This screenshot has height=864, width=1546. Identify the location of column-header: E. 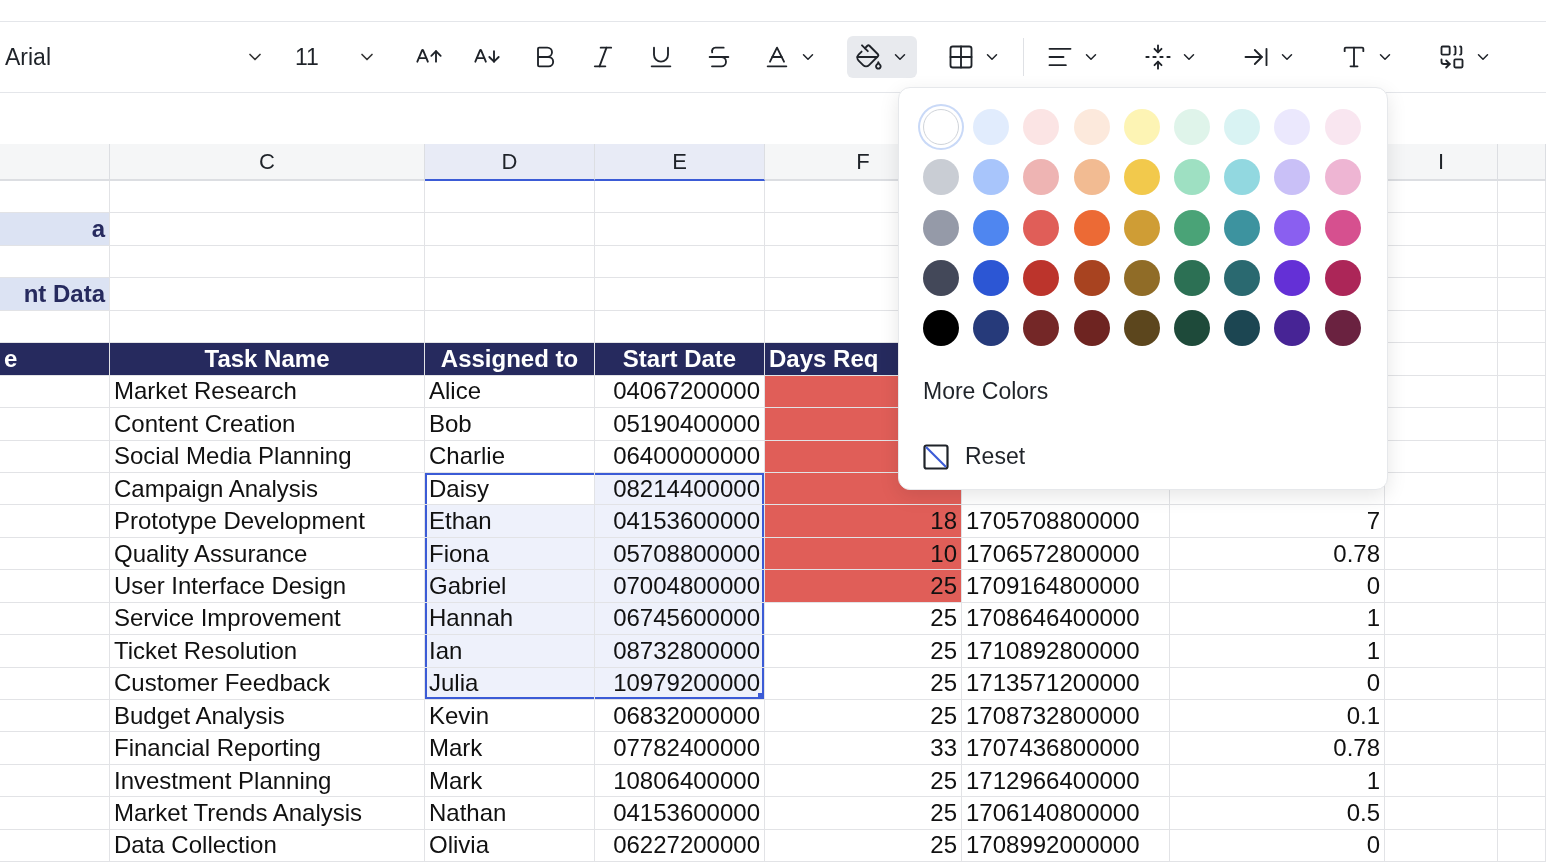
(680, 162).